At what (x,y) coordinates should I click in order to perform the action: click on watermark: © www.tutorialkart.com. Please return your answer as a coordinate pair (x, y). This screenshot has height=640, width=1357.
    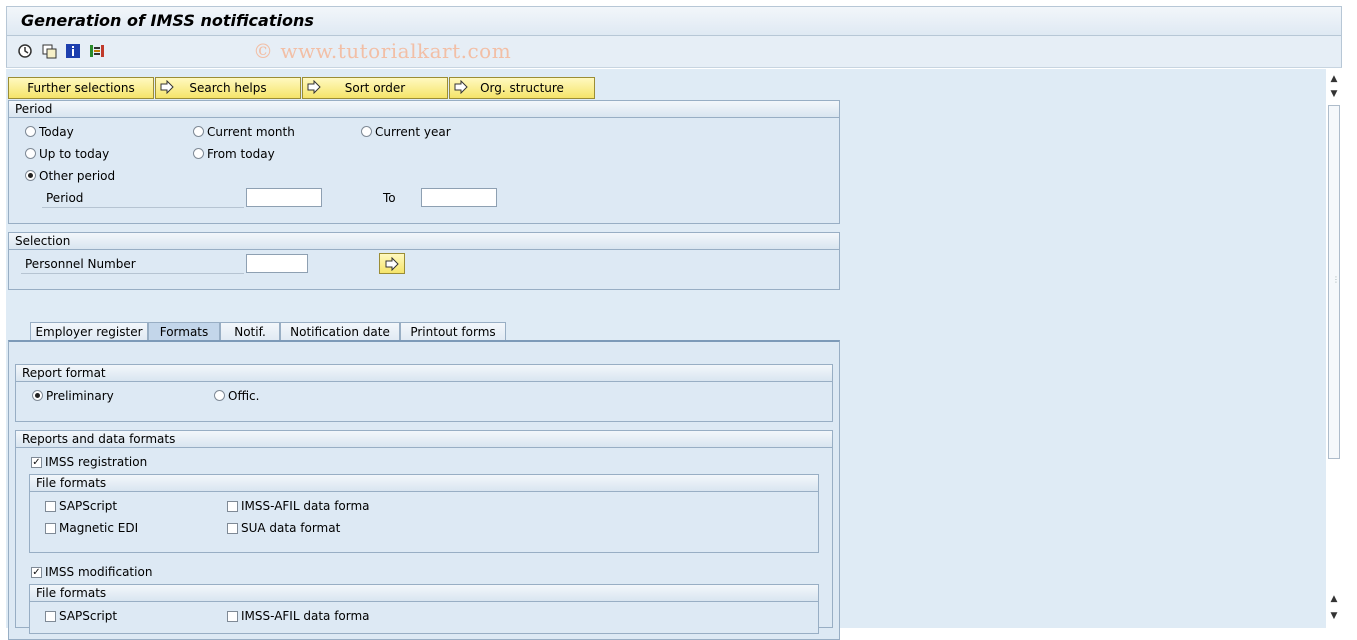
    Looking at the image, I should click on (382, 51).